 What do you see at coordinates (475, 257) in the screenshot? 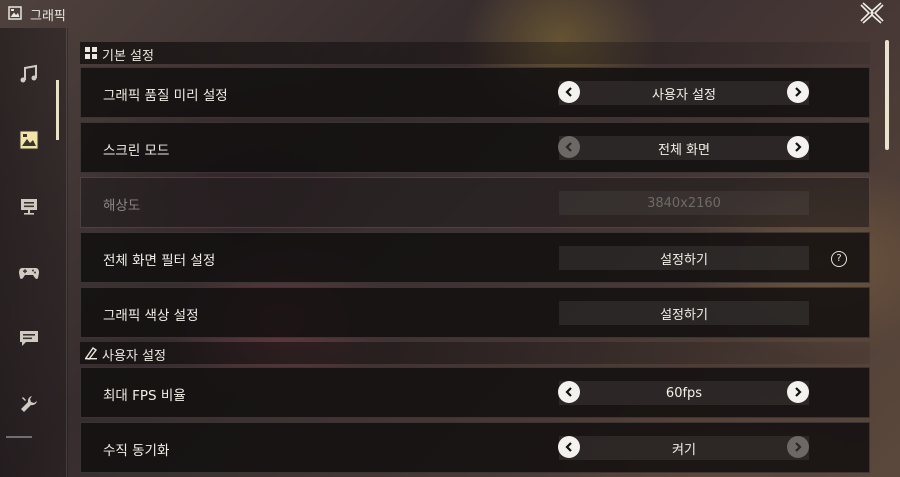
I see `setting-row-fullscreen-filter: 전체 화면 필터 설정 설정하기 ?` at bounding box center [475, 257].